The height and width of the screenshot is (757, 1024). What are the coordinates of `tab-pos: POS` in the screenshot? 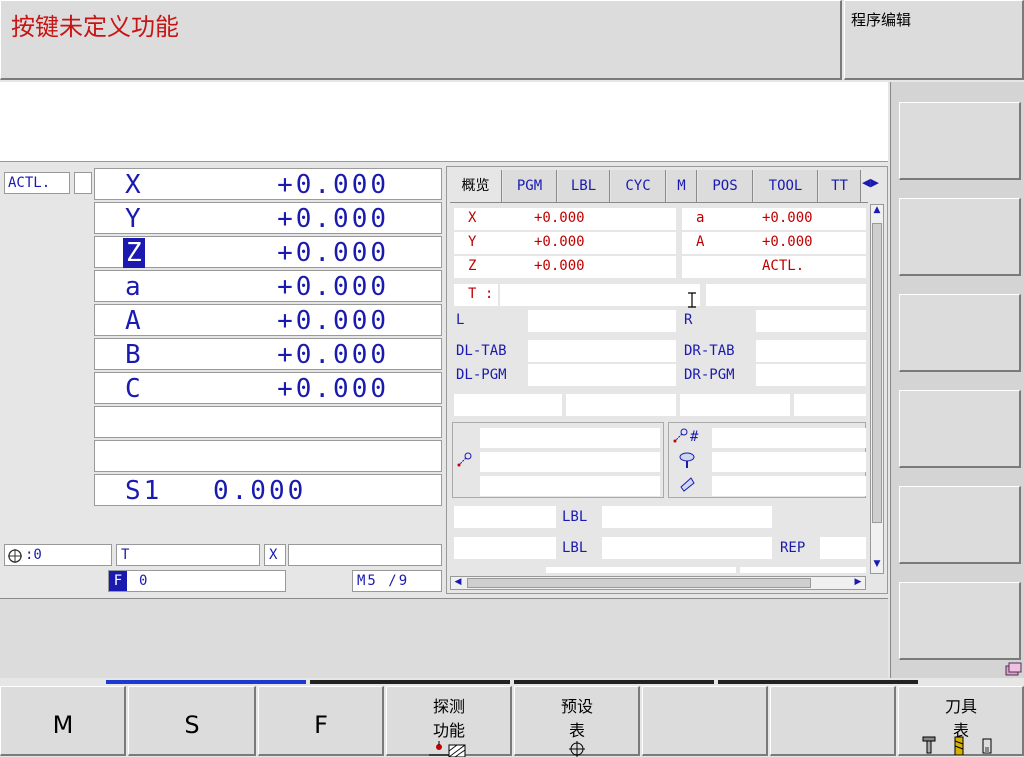 It's located at (725, 186).